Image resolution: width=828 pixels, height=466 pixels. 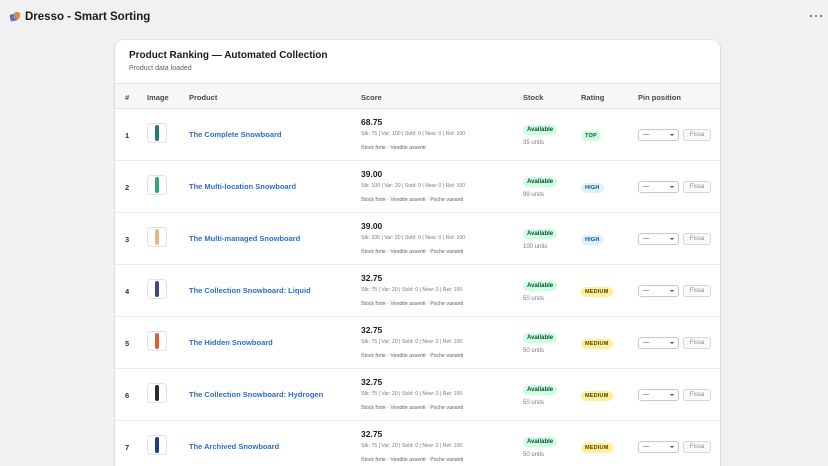 I want to click on tag-icon, so click(x=15, y=16).